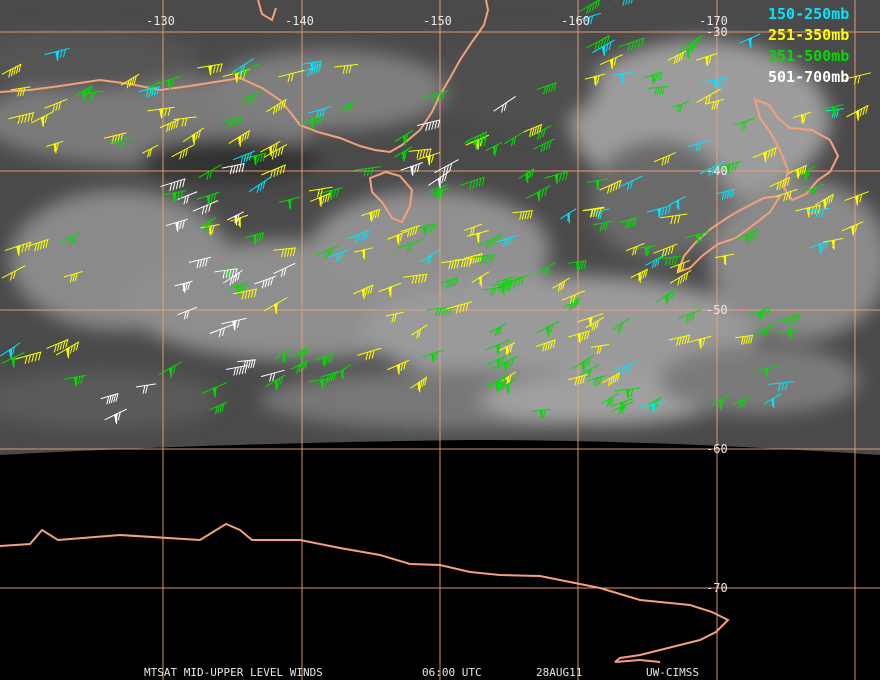  Describe the element at coordinates (717, 449) in the screenshot. I see `lat-label-60: -60` at that location.